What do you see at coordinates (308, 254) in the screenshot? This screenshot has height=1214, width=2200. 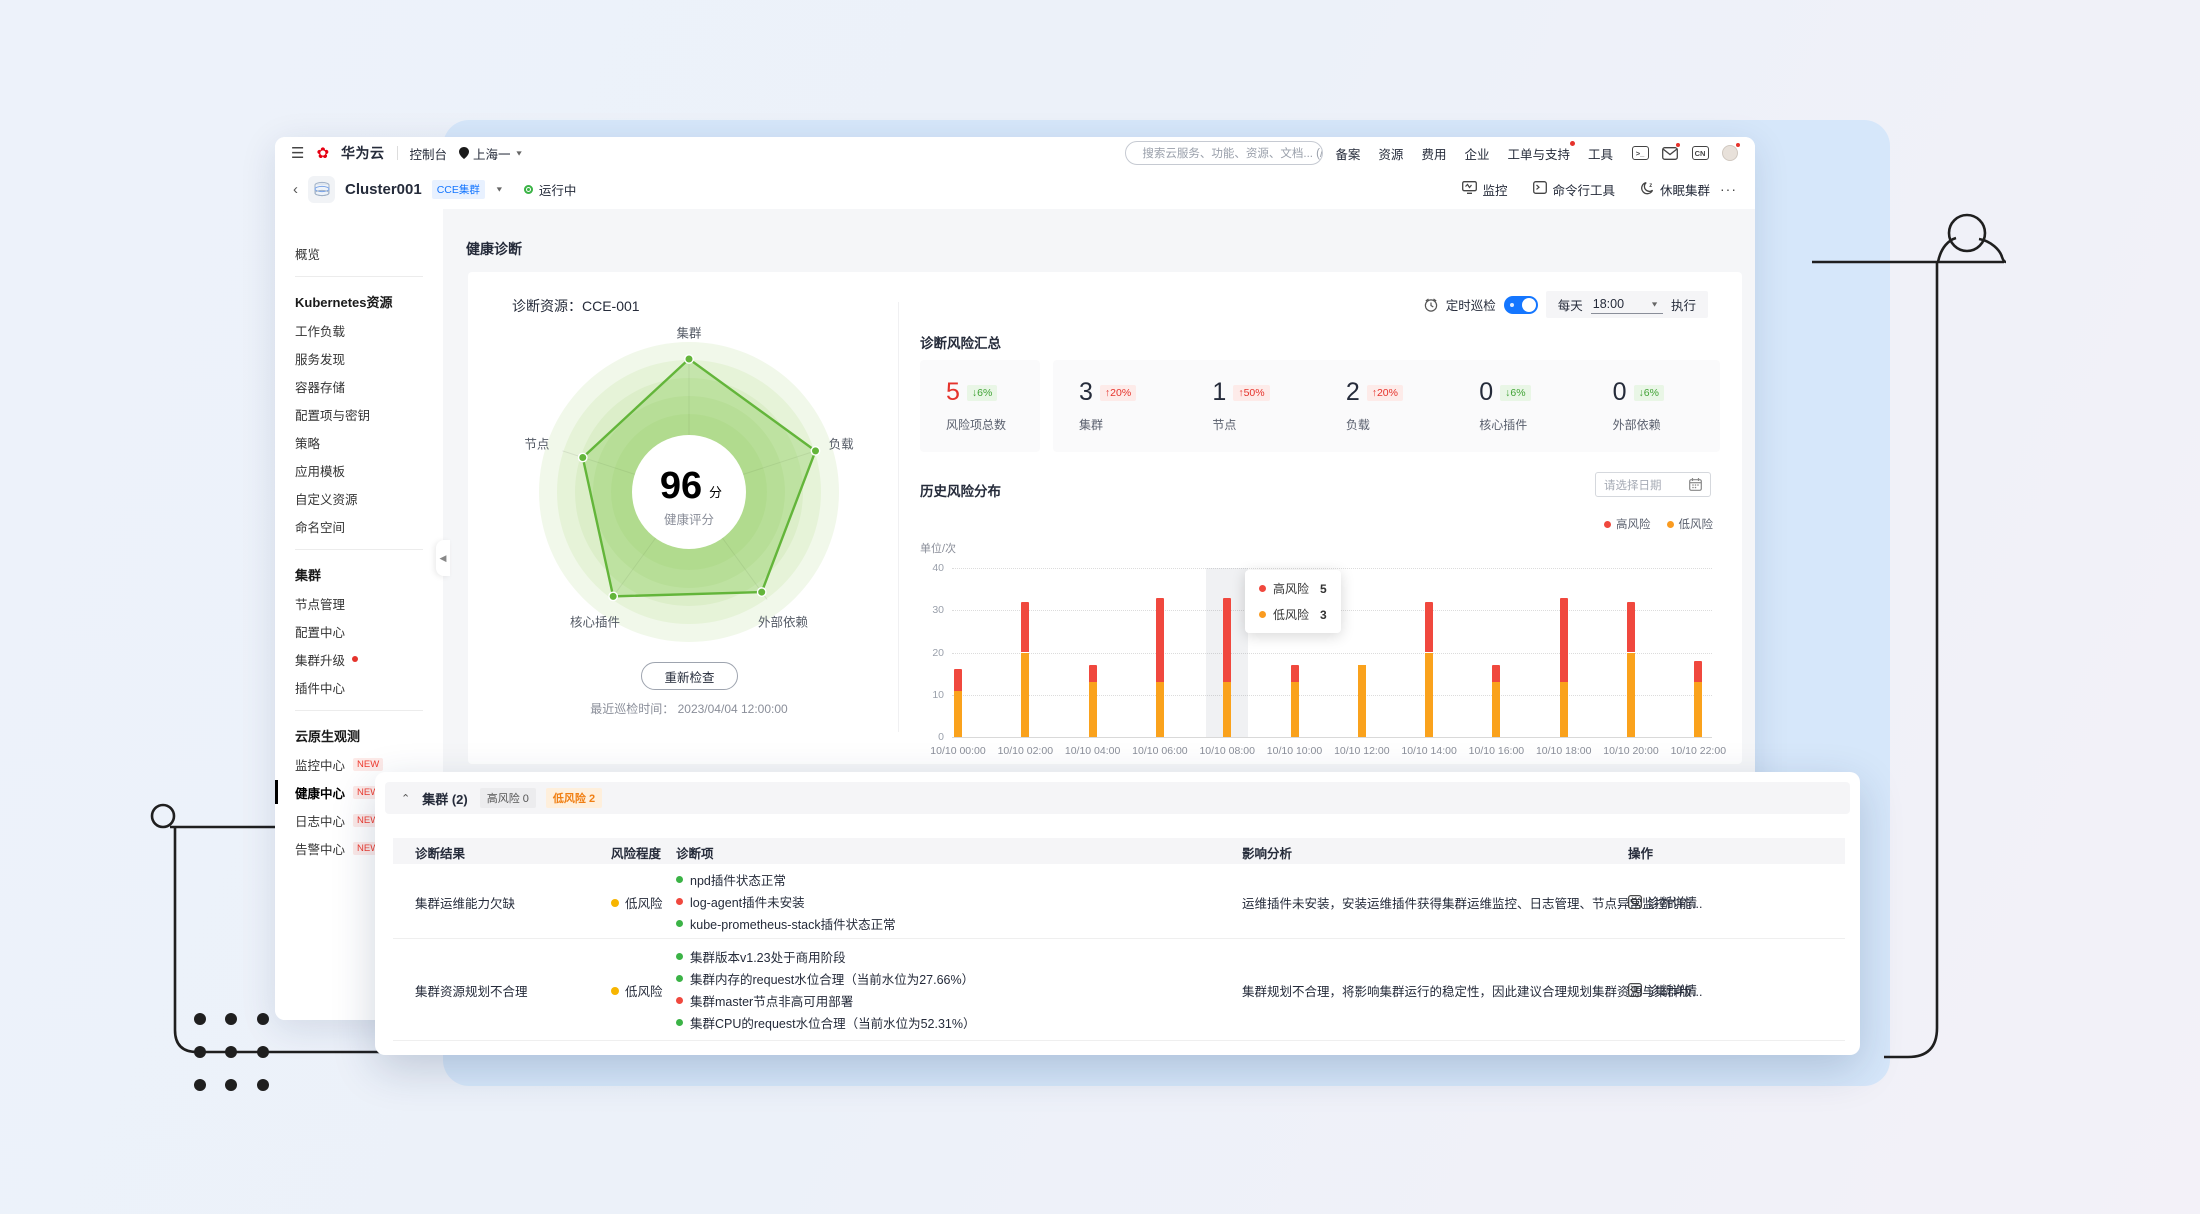 I see `sidebar-item-label: 概览` at bounding box center [308, 254].